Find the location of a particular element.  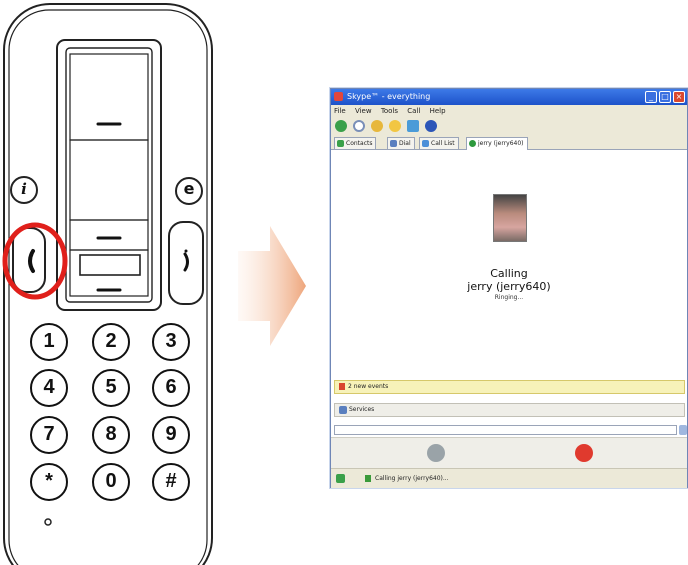

minimize-button: _ is located at coordinates (651, 97).